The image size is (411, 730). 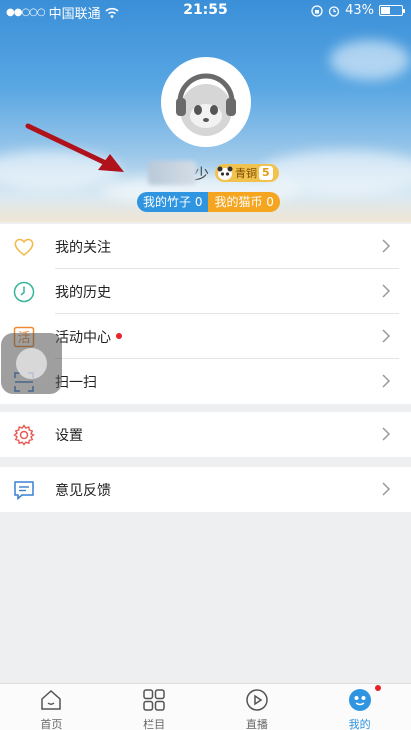 I want to click on menu-group-feedback: 意见反馈, so click(x=205, y=489).